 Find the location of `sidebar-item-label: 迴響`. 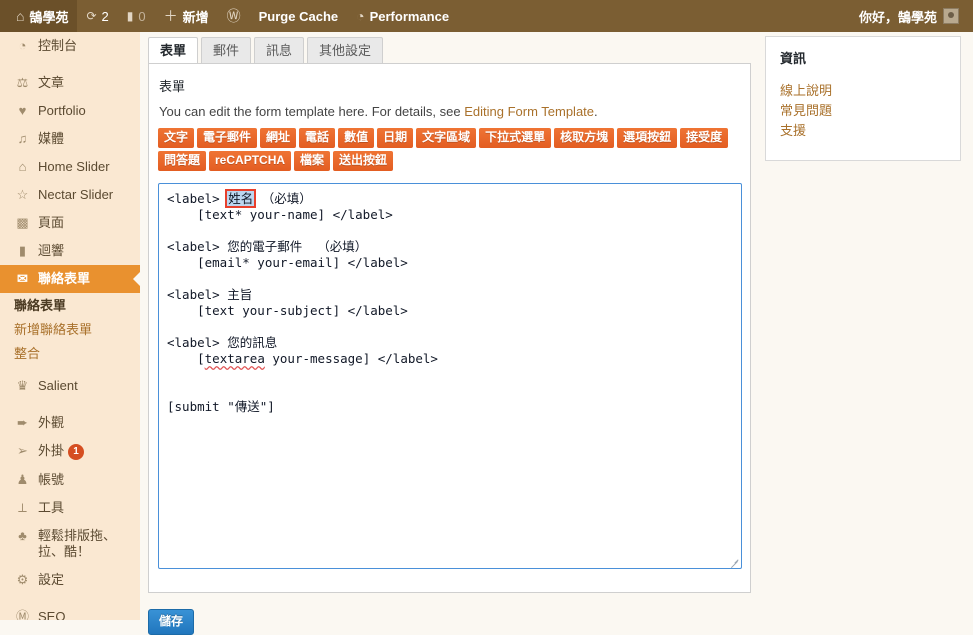

sidebar-item-label: 迴響 is located at coordinates (51, 250).